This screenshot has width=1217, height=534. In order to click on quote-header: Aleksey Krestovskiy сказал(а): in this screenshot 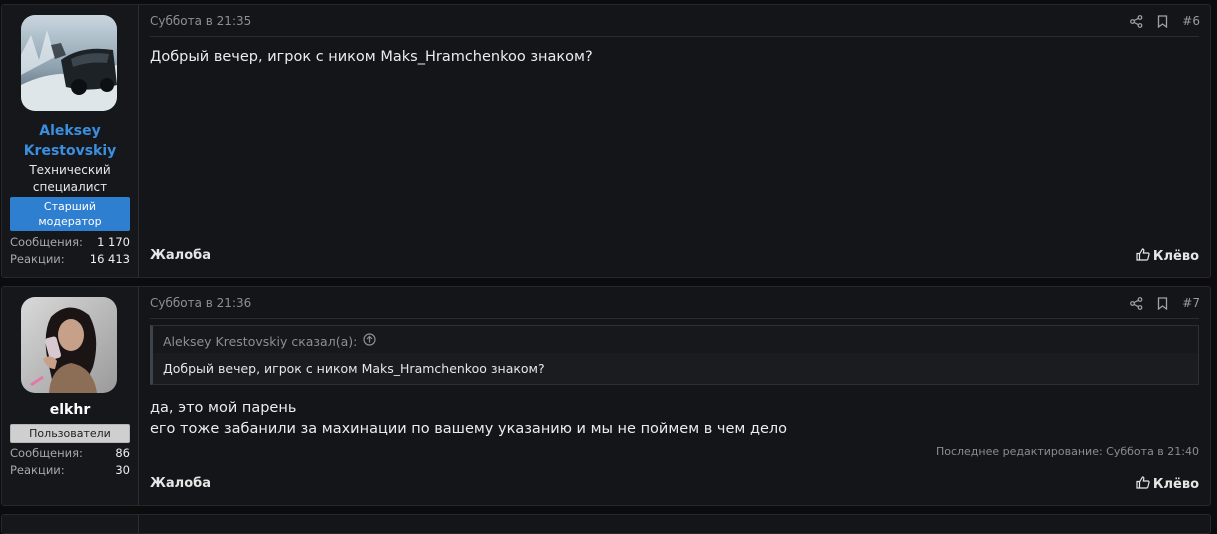, I will do `click(269, 341)`.